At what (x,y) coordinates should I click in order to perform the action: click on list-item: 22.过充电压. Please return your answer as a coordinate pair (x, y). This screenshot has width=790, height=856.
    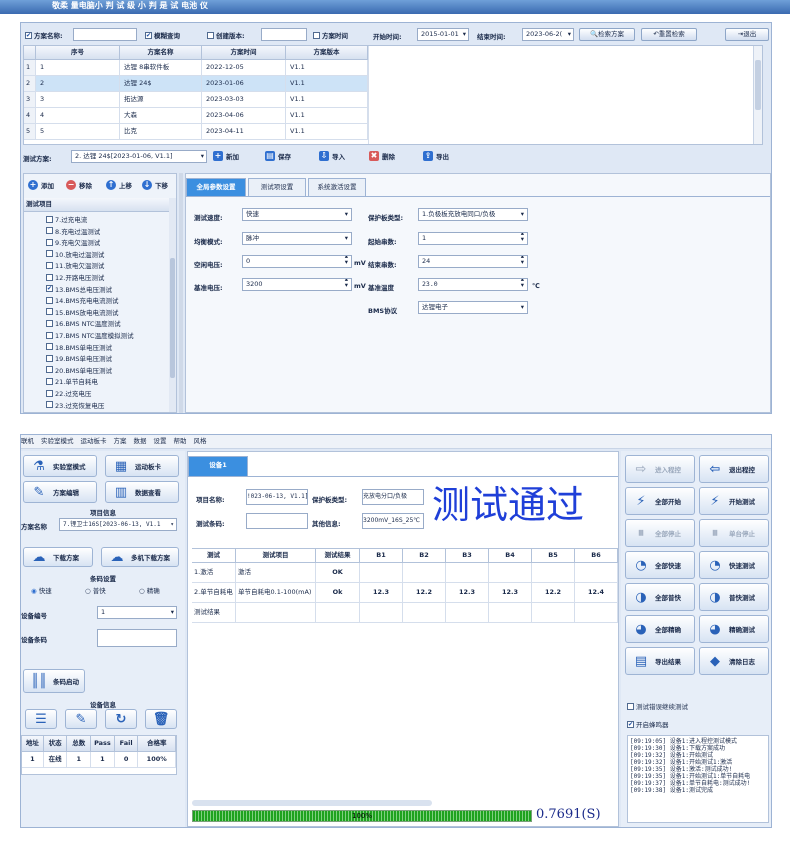
    Looking at the image, I should click on (68, 393).